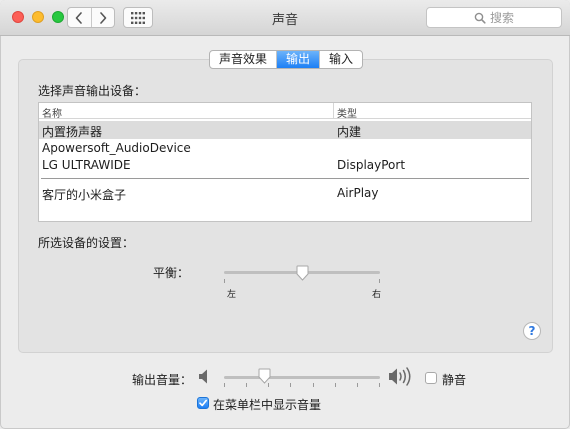 This screenshot has width=570, height=429. What do you see at coordinates (349, 132) in the screenshot?
I see `device-type: 内建` at bounding box center [349, 132].